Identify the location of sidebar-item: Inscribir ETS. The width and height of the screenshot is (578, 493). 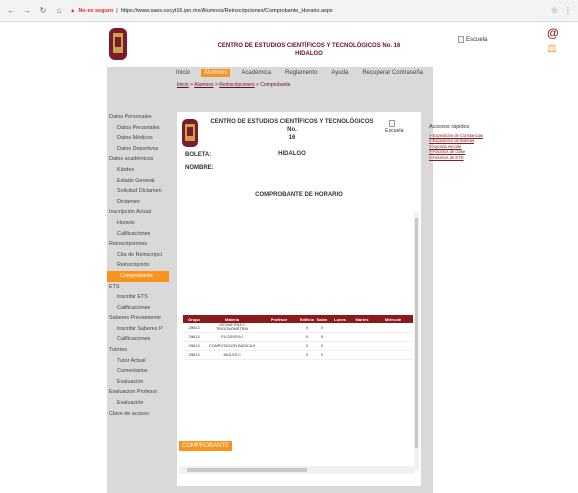
(138, 297).